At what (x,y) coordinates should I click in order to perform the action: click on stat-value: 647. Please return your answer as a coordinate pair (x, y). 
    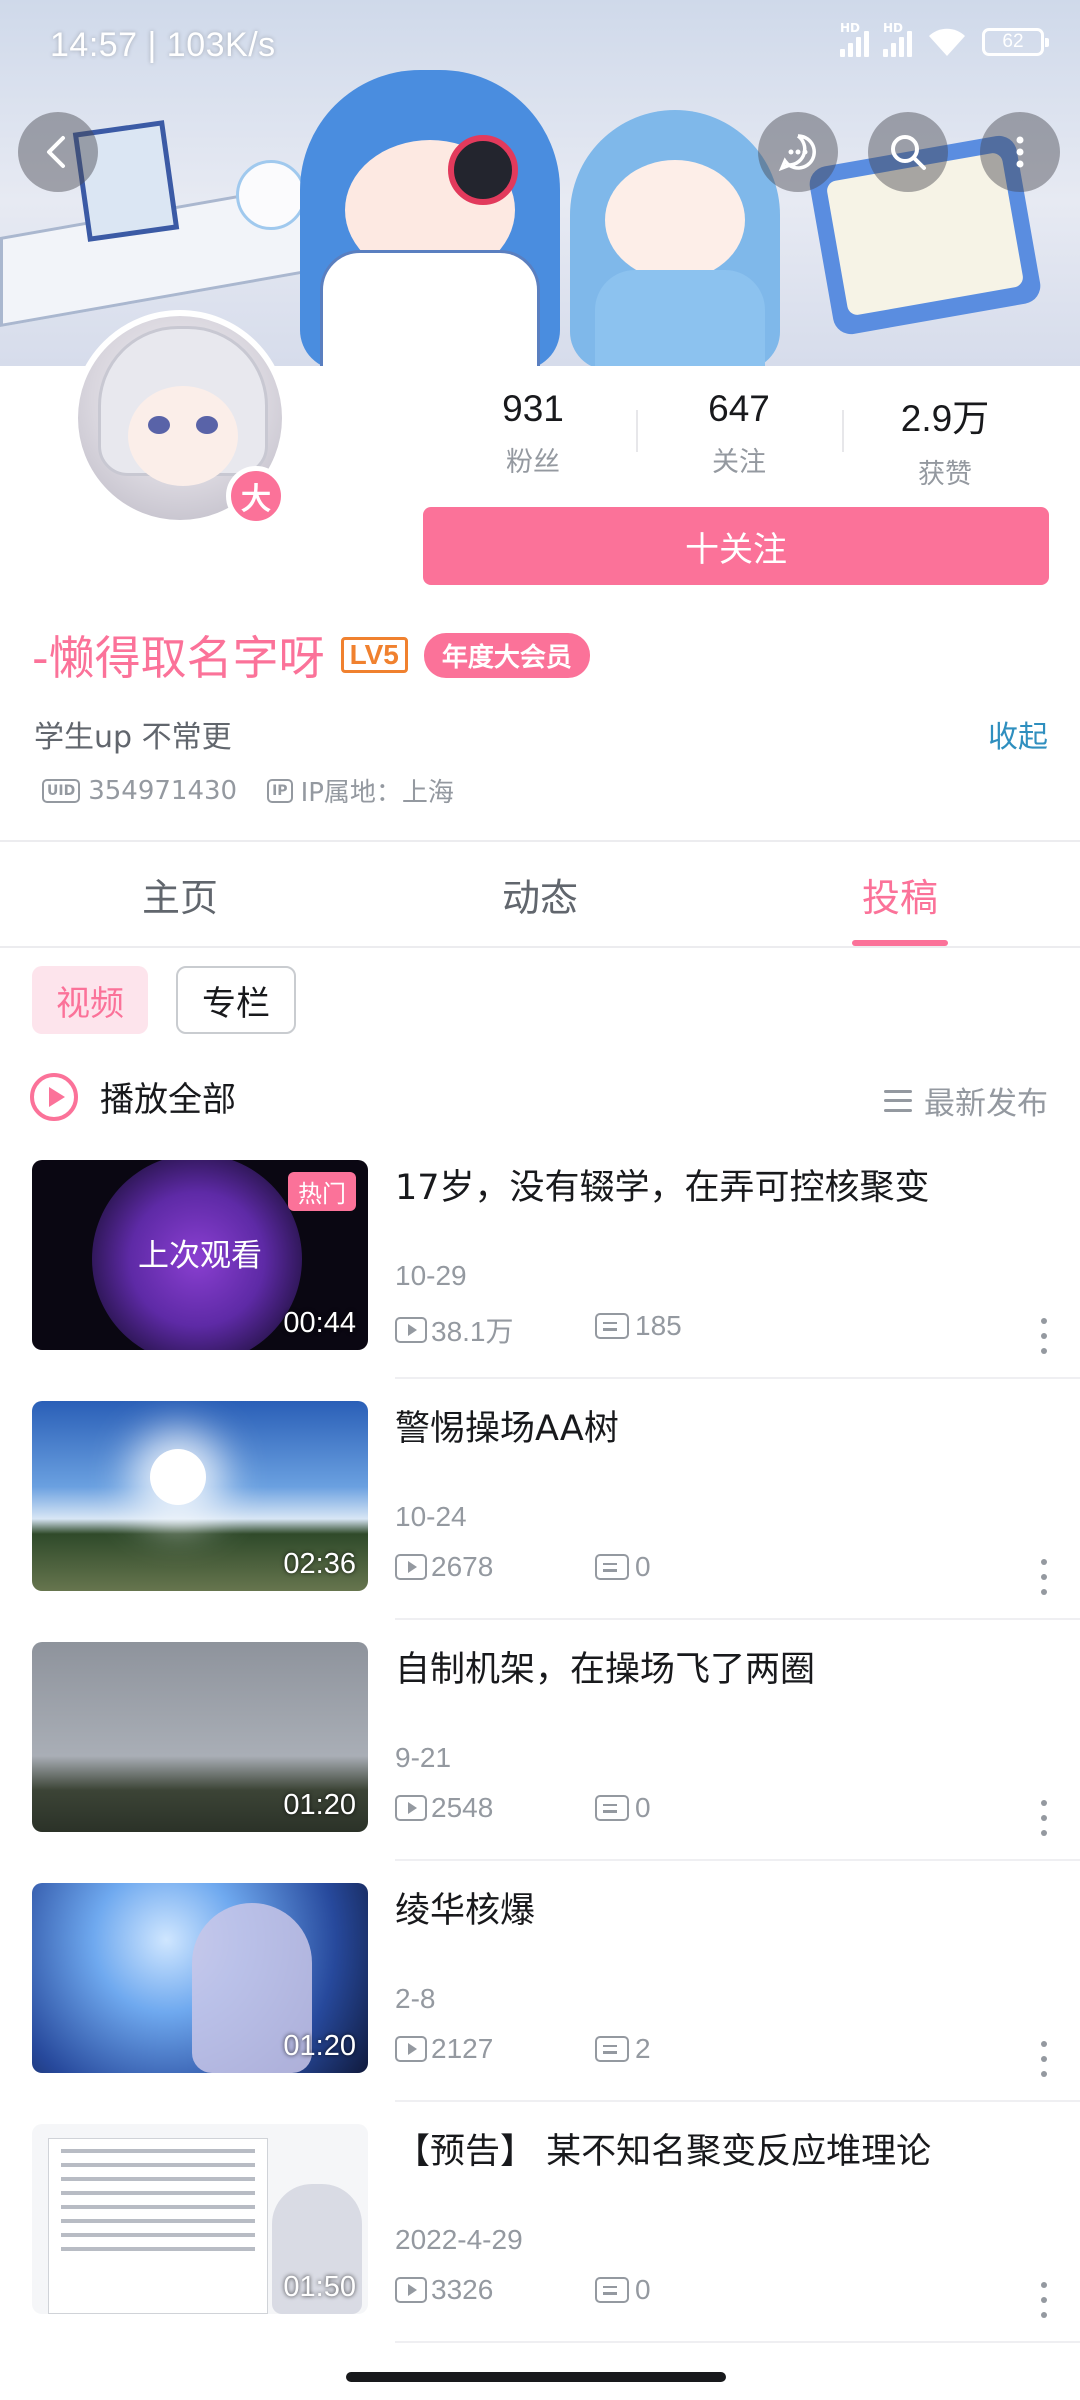
    Looking at the image, I should click on (739, 408).